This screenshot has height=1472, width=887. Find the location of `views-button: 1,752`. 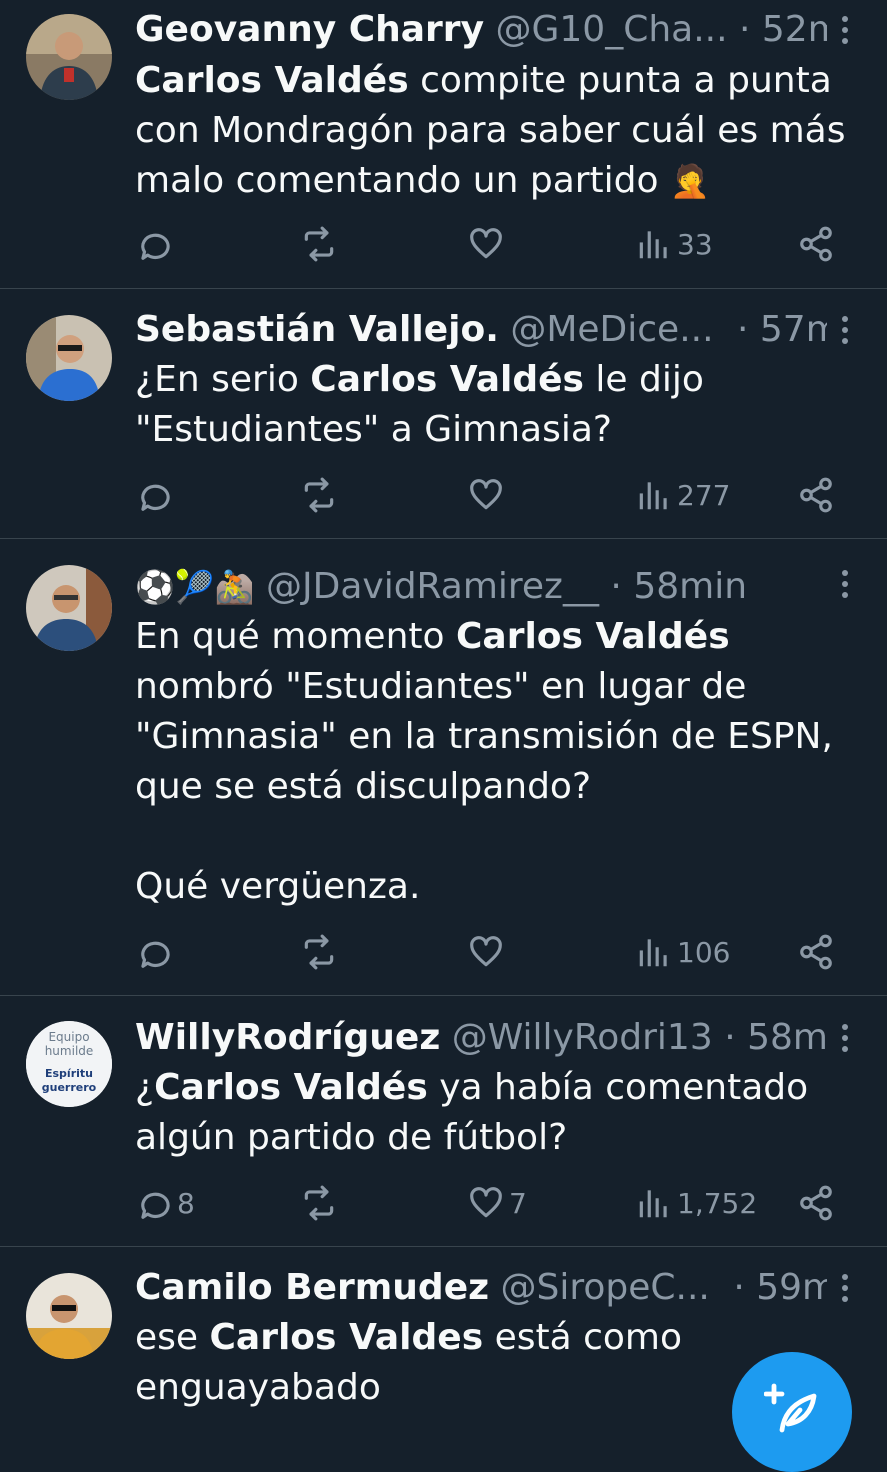

views-button: 1,752 is located at coordinates (696, 1203).